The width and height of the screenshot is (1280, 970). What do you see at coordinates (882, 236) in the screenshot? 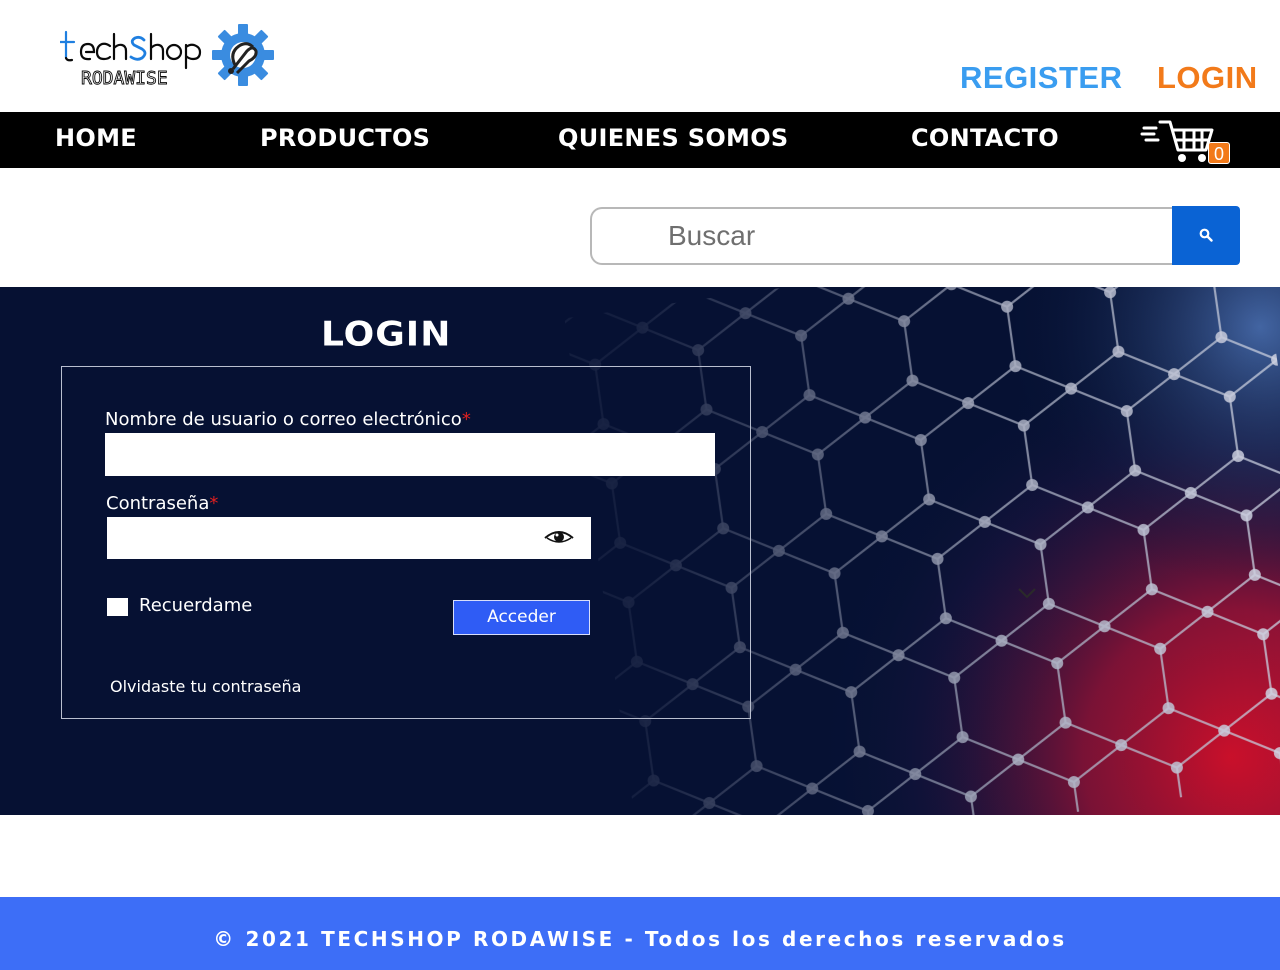
I see `search-input` at bounding box center [882, 236].